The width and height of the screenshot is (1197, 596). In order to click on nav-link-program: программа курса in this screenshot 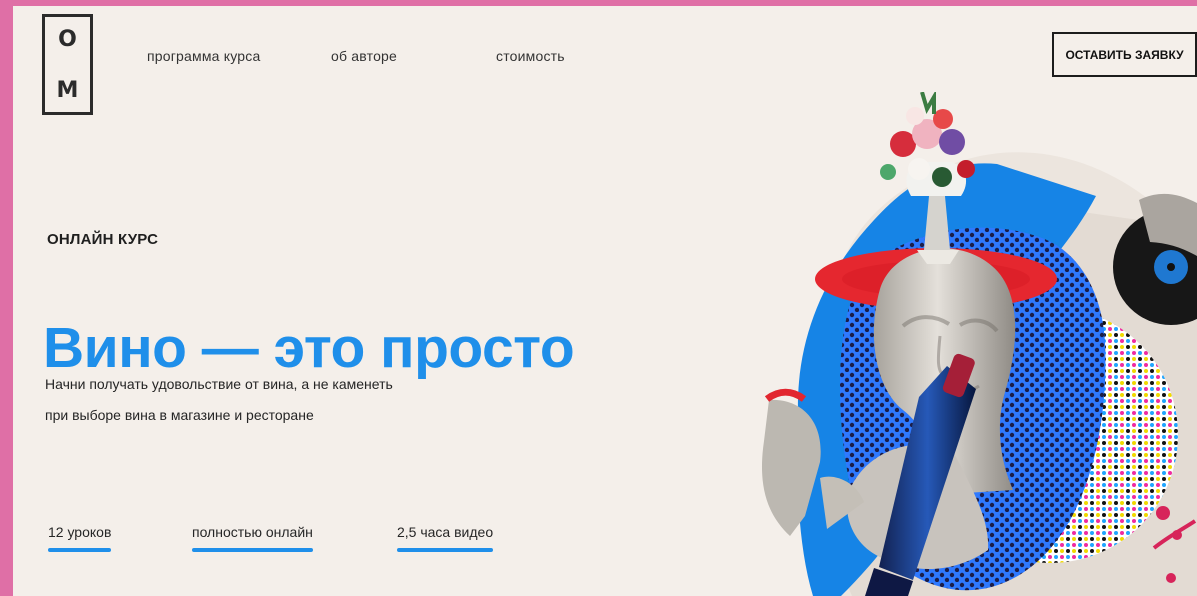, I will do `click(203, 56)`.